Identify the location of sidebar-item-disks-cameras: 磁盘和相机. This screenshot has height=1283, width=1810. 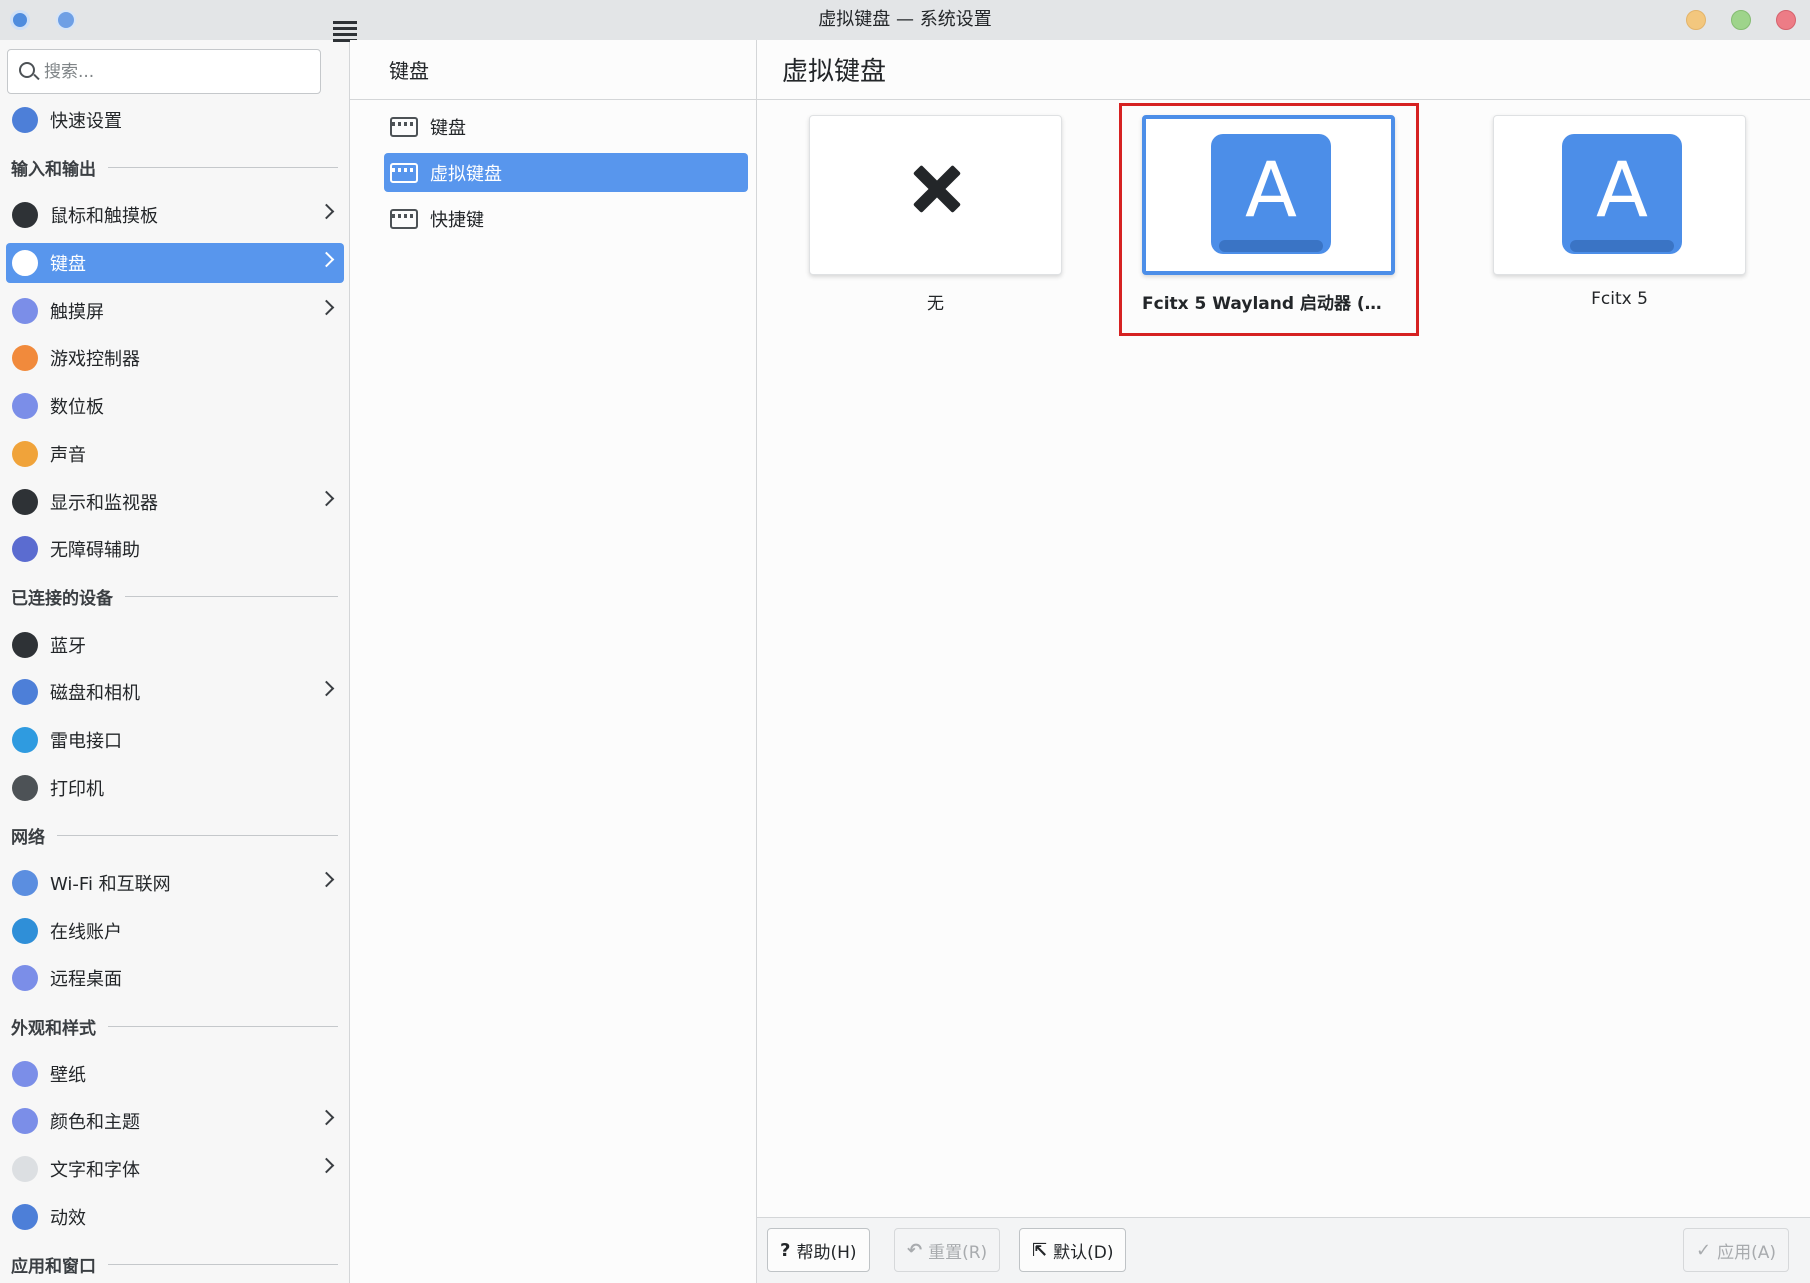
(175, 692).